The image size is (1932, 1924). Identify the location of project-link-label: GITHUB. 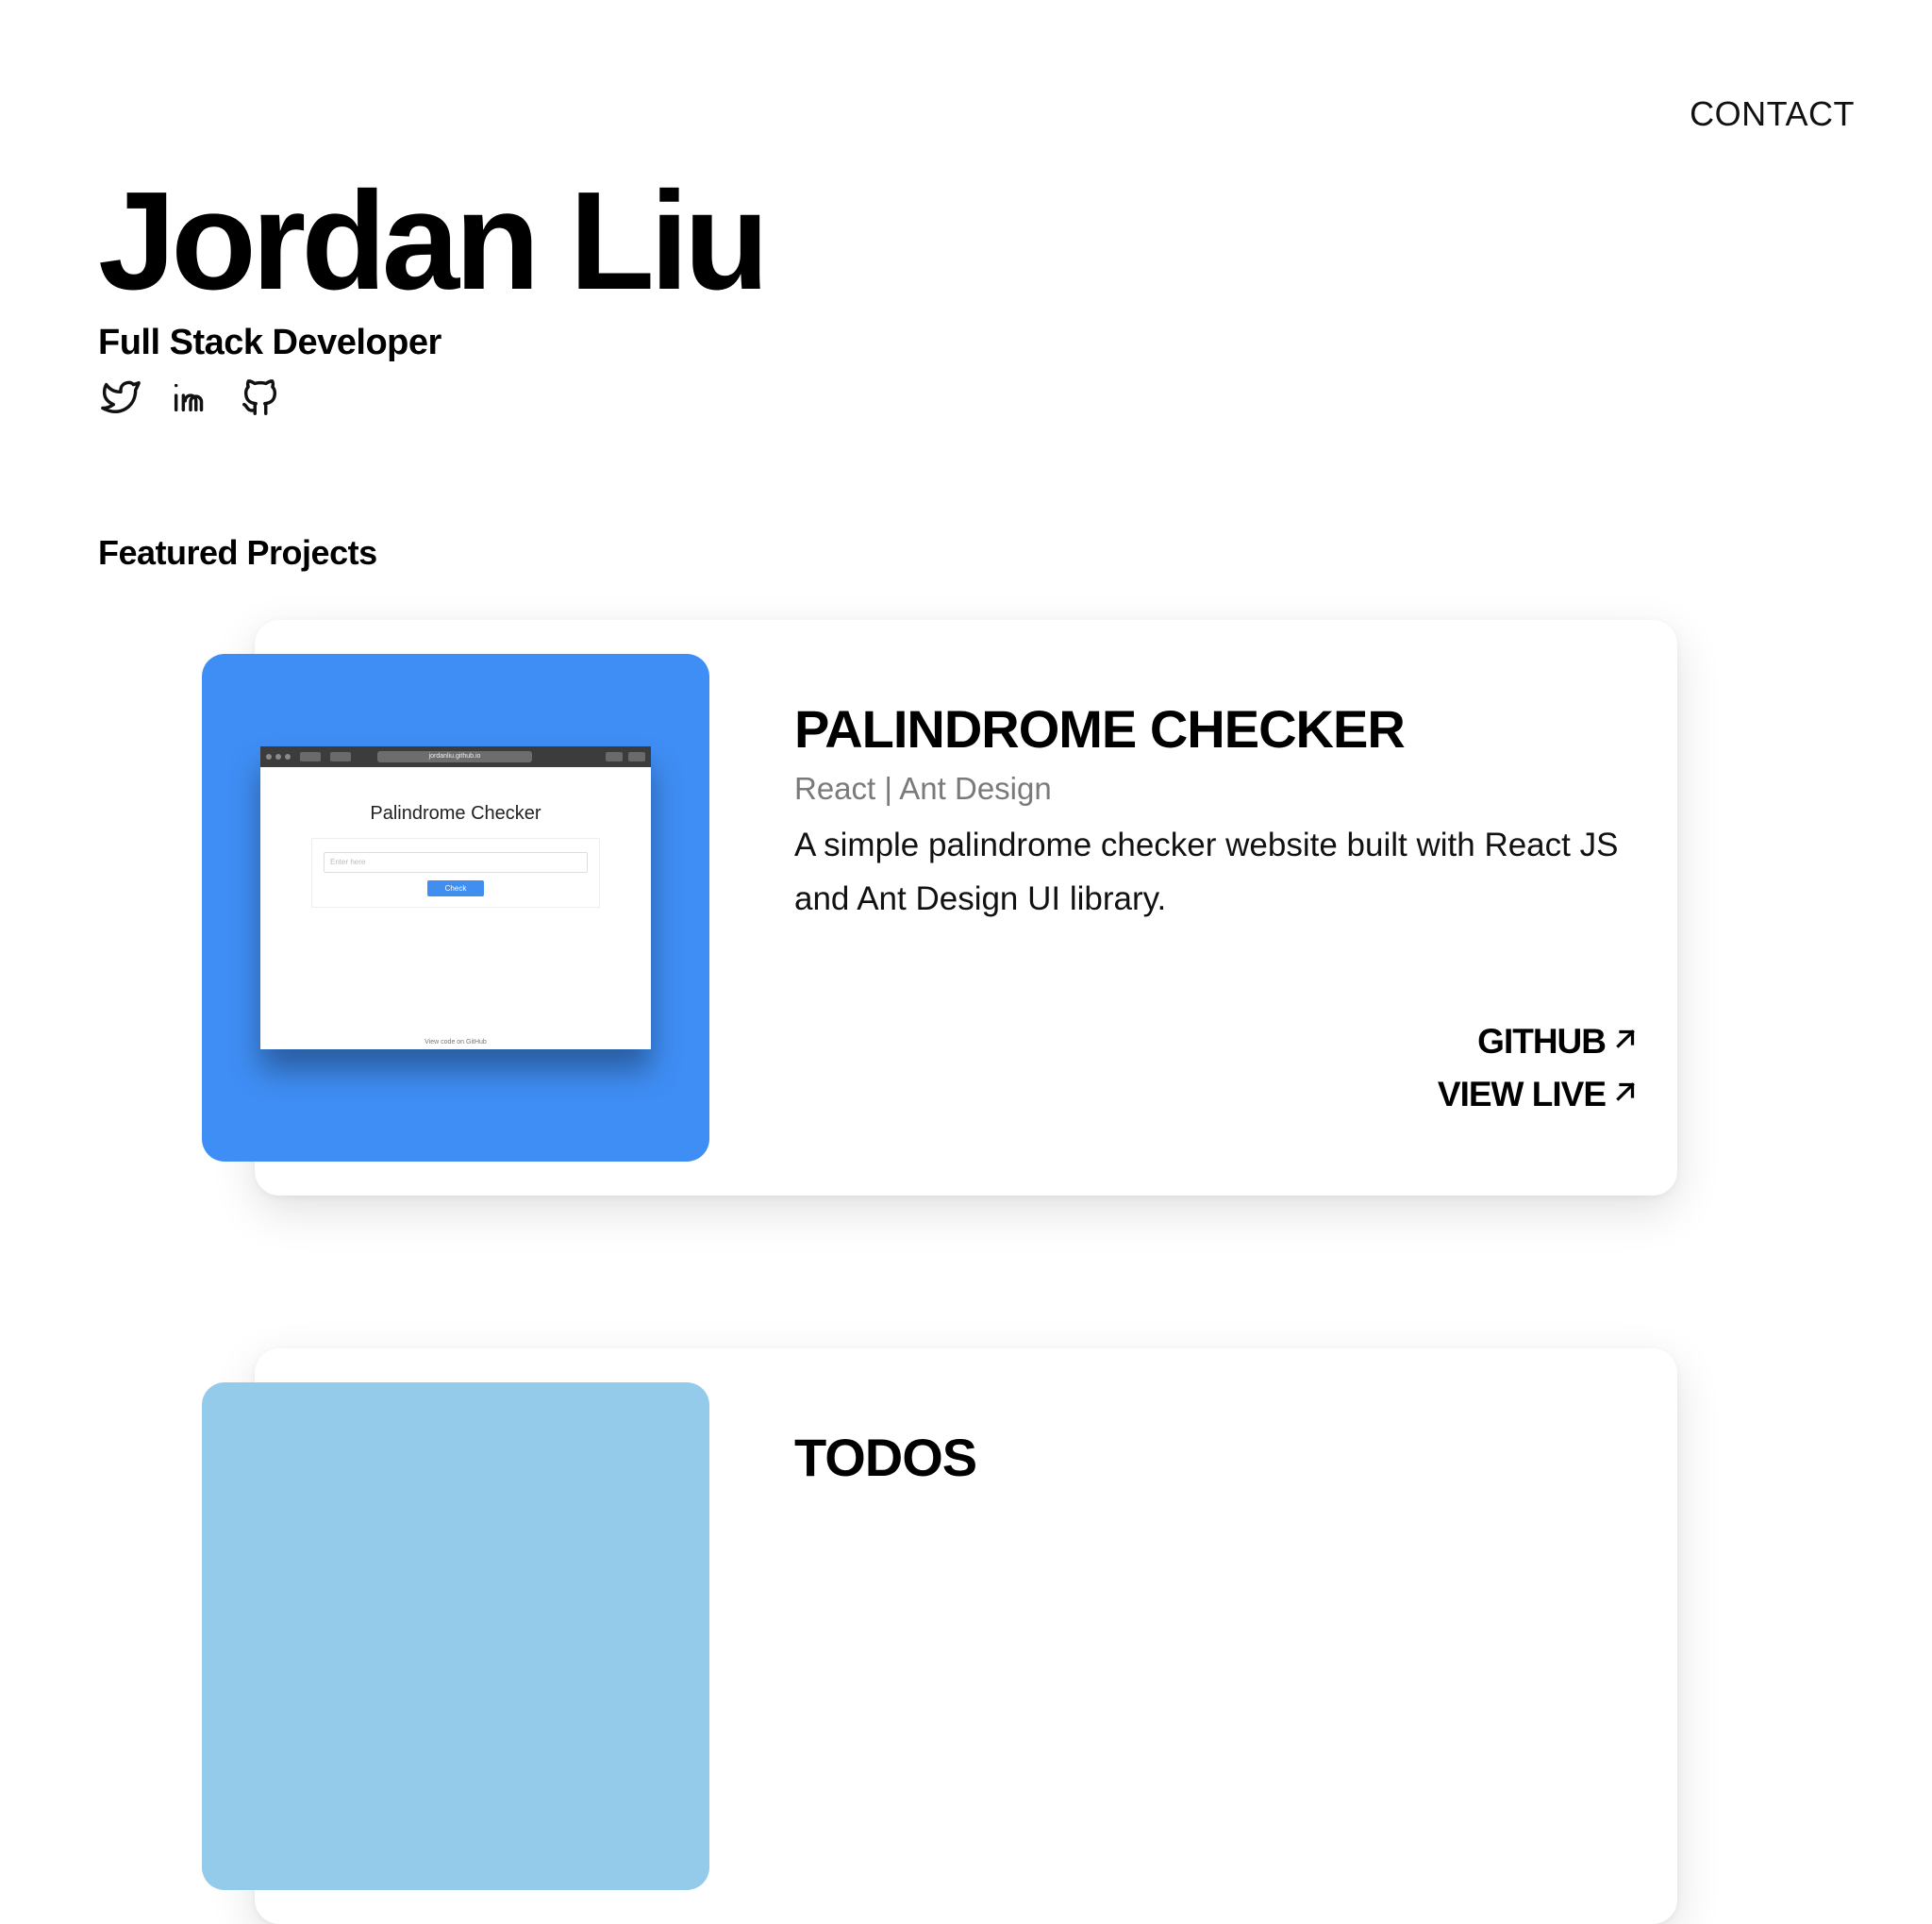
(1542, 1041).